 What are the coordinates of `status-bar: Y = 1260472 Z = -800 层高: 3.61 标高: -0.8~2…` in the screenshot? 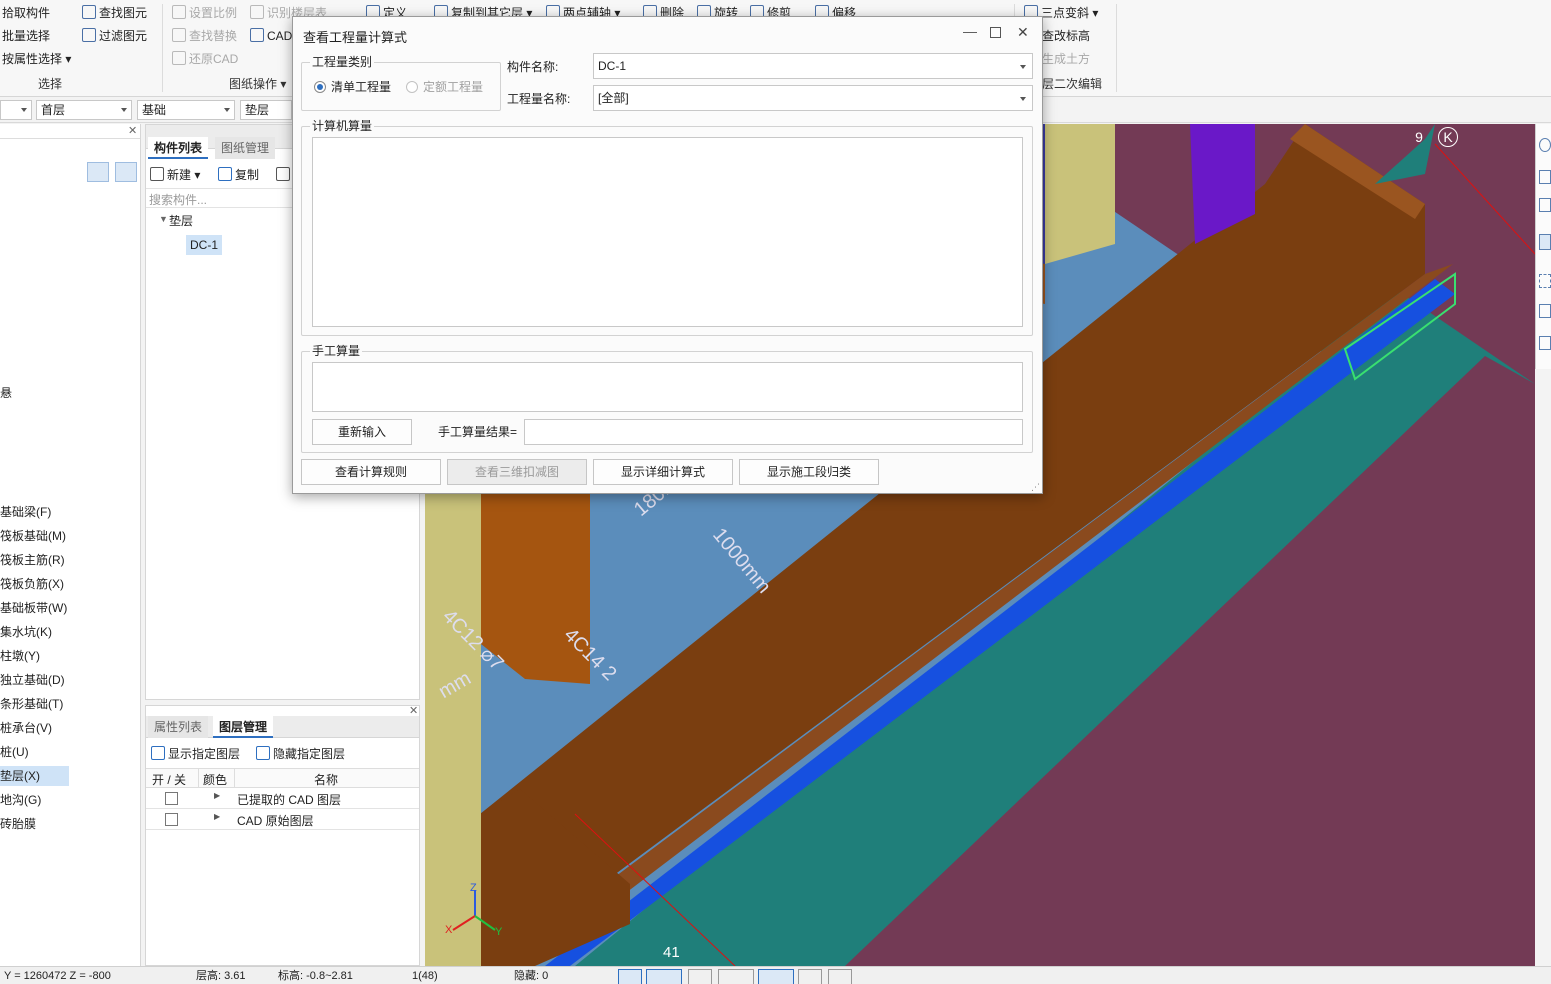 It's located at (775, 975).